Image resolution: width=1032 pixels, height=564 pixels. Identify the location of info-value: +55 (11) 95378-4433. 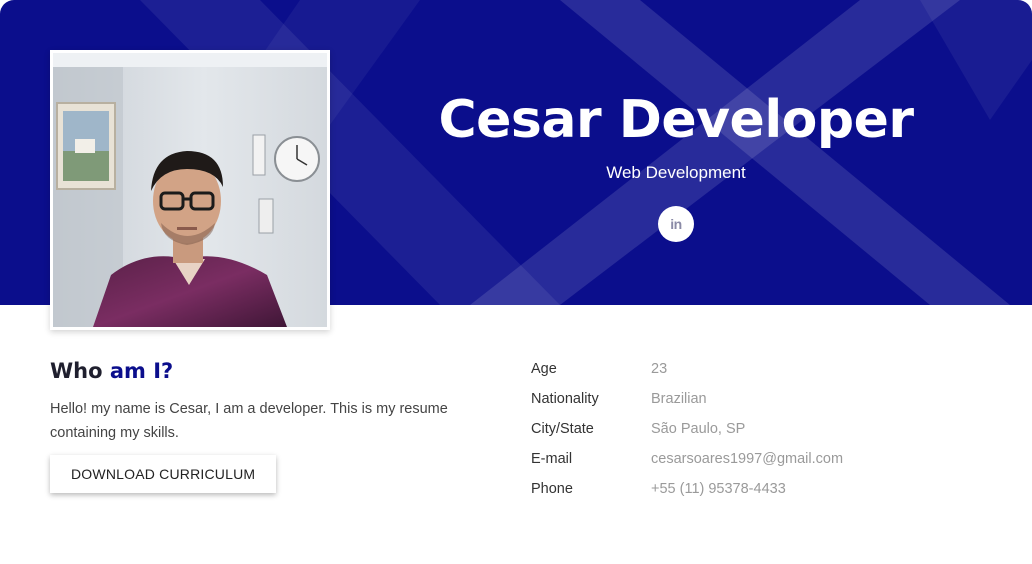
(718, 489).